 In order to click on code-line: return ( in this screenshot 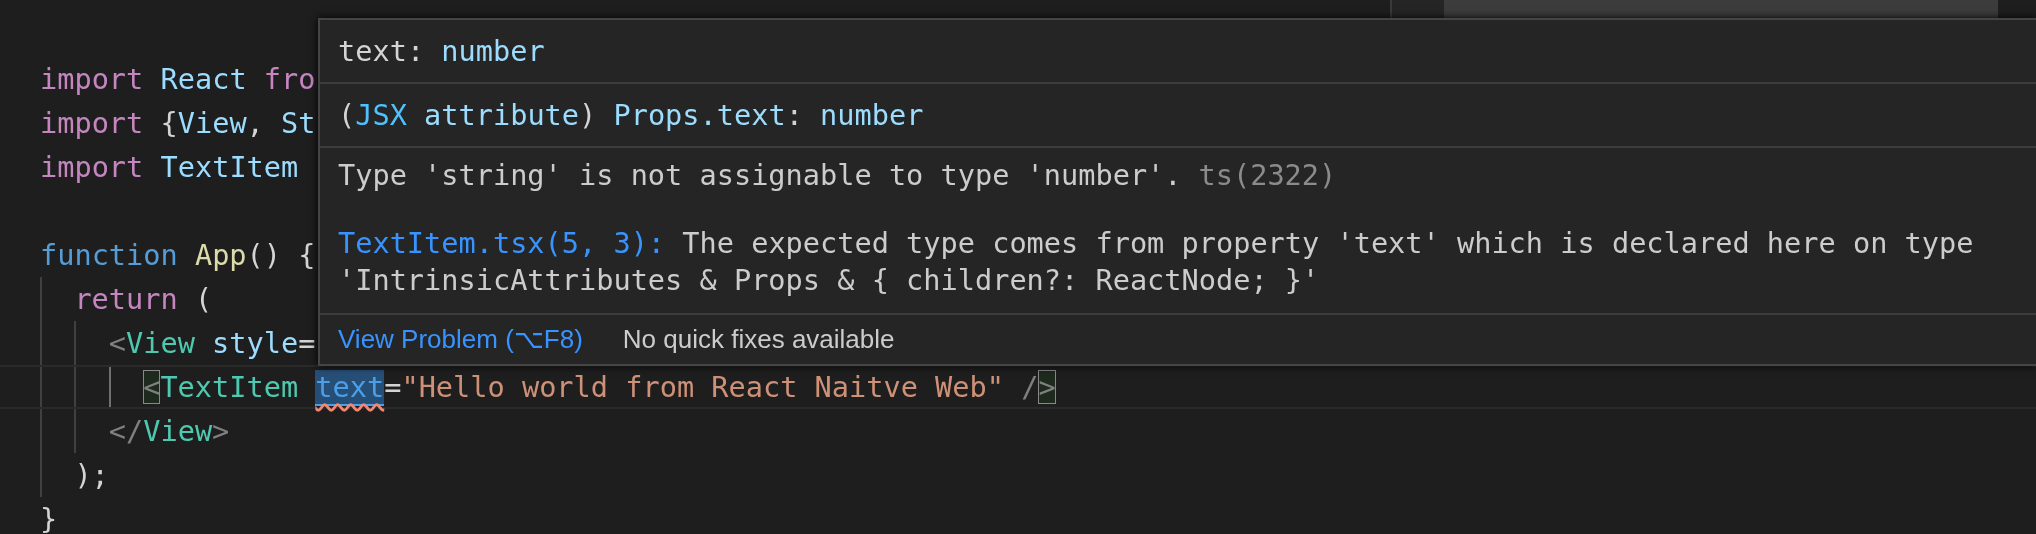, I will do `click(143, 299)`.